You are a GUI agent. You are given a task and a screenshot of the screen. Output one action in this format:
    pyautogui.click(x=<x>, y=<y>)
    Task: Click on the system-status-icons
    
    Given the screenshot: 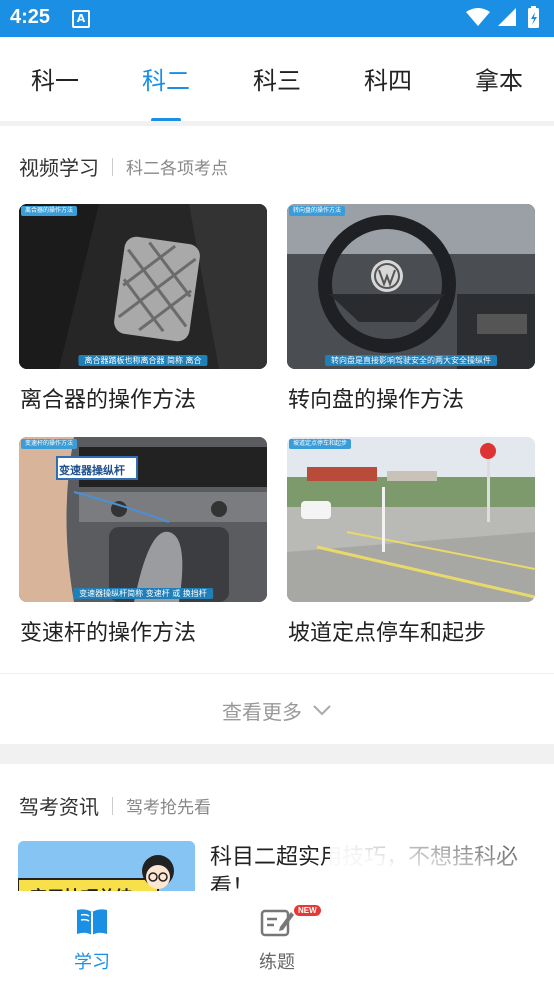 What is the action you would take?
    pyautogui.click(x=502, y=17)
    